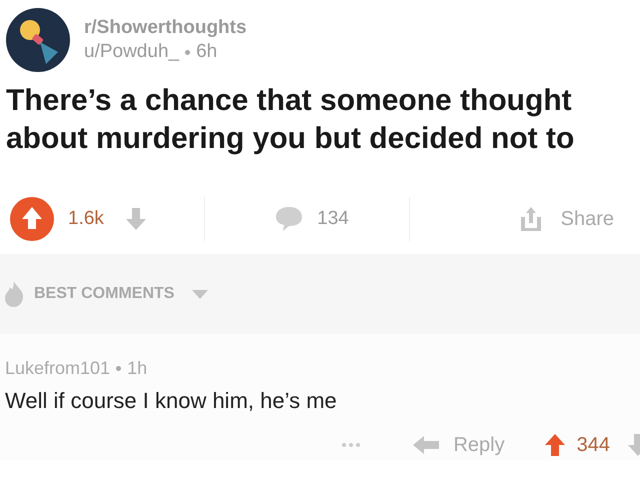  Describe the element at coordinates (200, 294) in the screenshot. I see `caret-icon` at that location.